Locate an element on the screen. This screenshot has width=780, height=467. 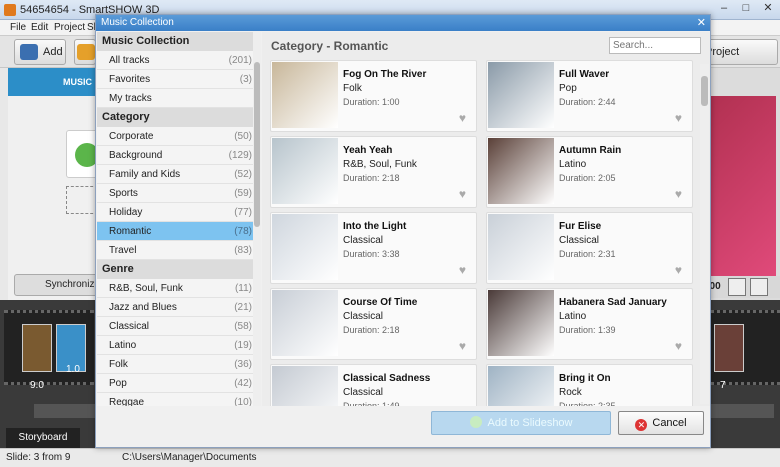
track-card: Autumn Rain Latino Duration: 2:05 ♥ is located at coordinates (589, 172).